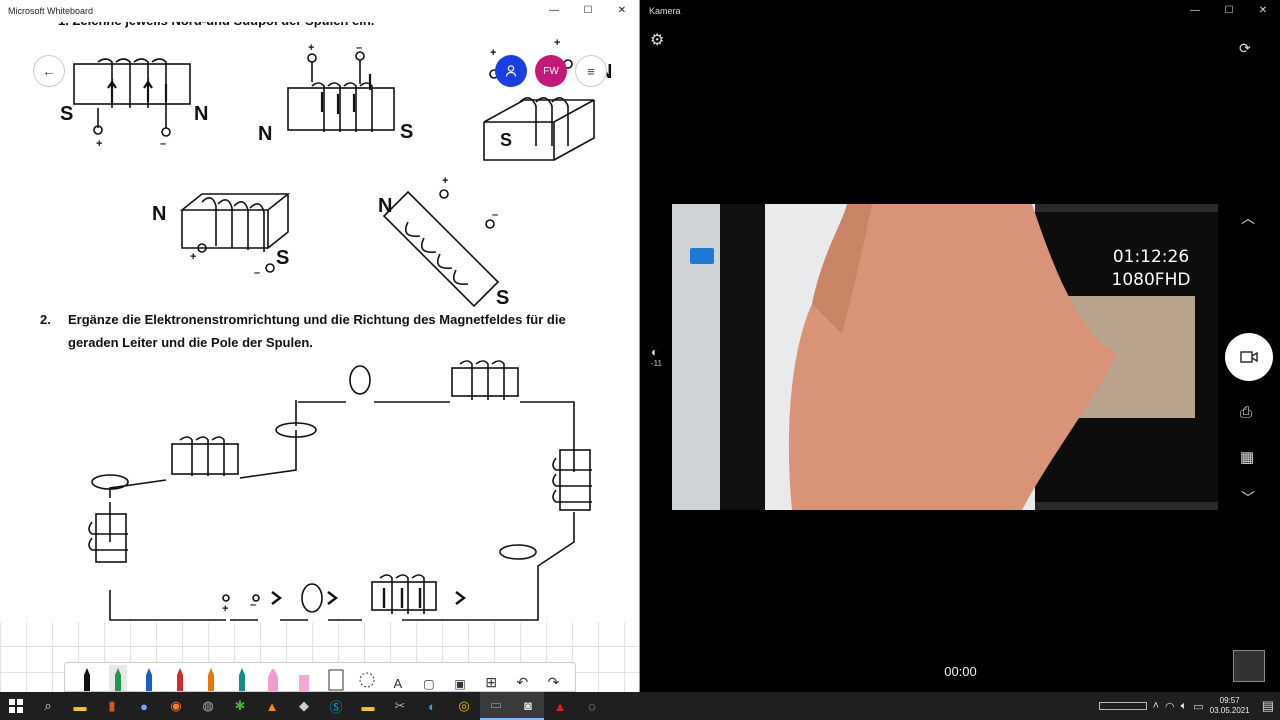 The height and width of the screenshot is (720, 1280). I want to click on volume-icon: 🔈︎, so click(1184, 706).